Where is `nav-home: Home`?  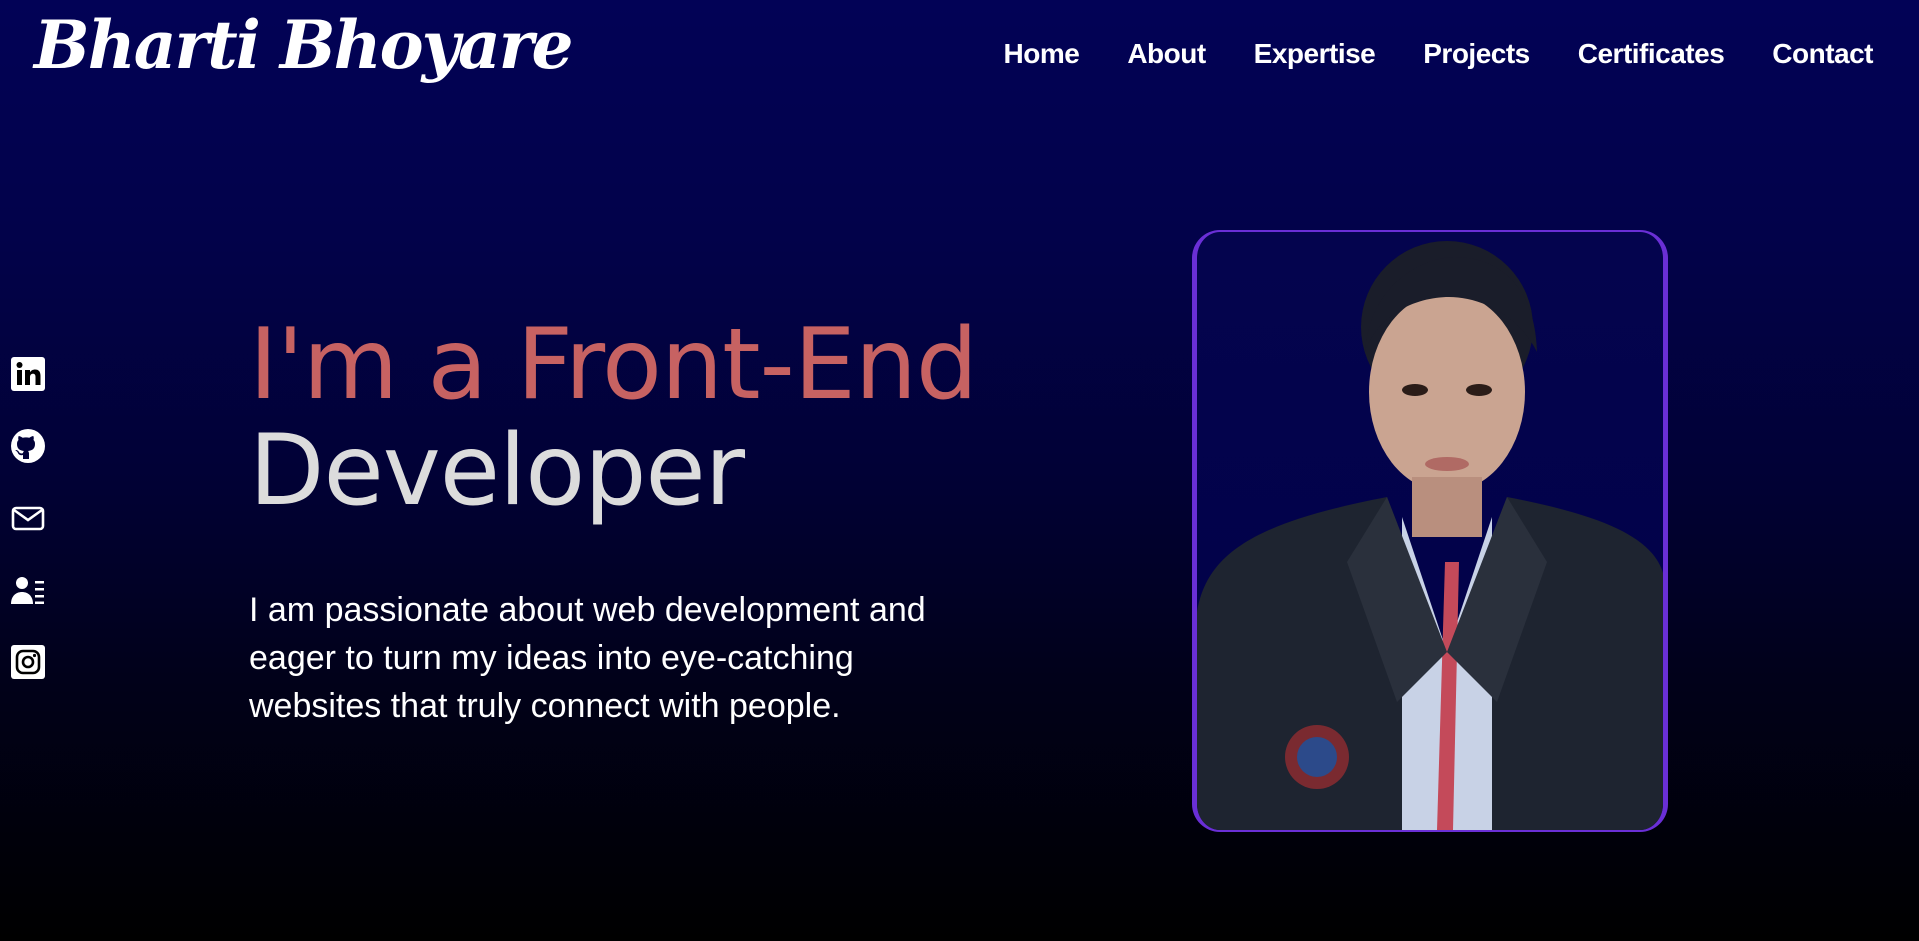
nav-home: Home is located at coordinates (1042, 54).